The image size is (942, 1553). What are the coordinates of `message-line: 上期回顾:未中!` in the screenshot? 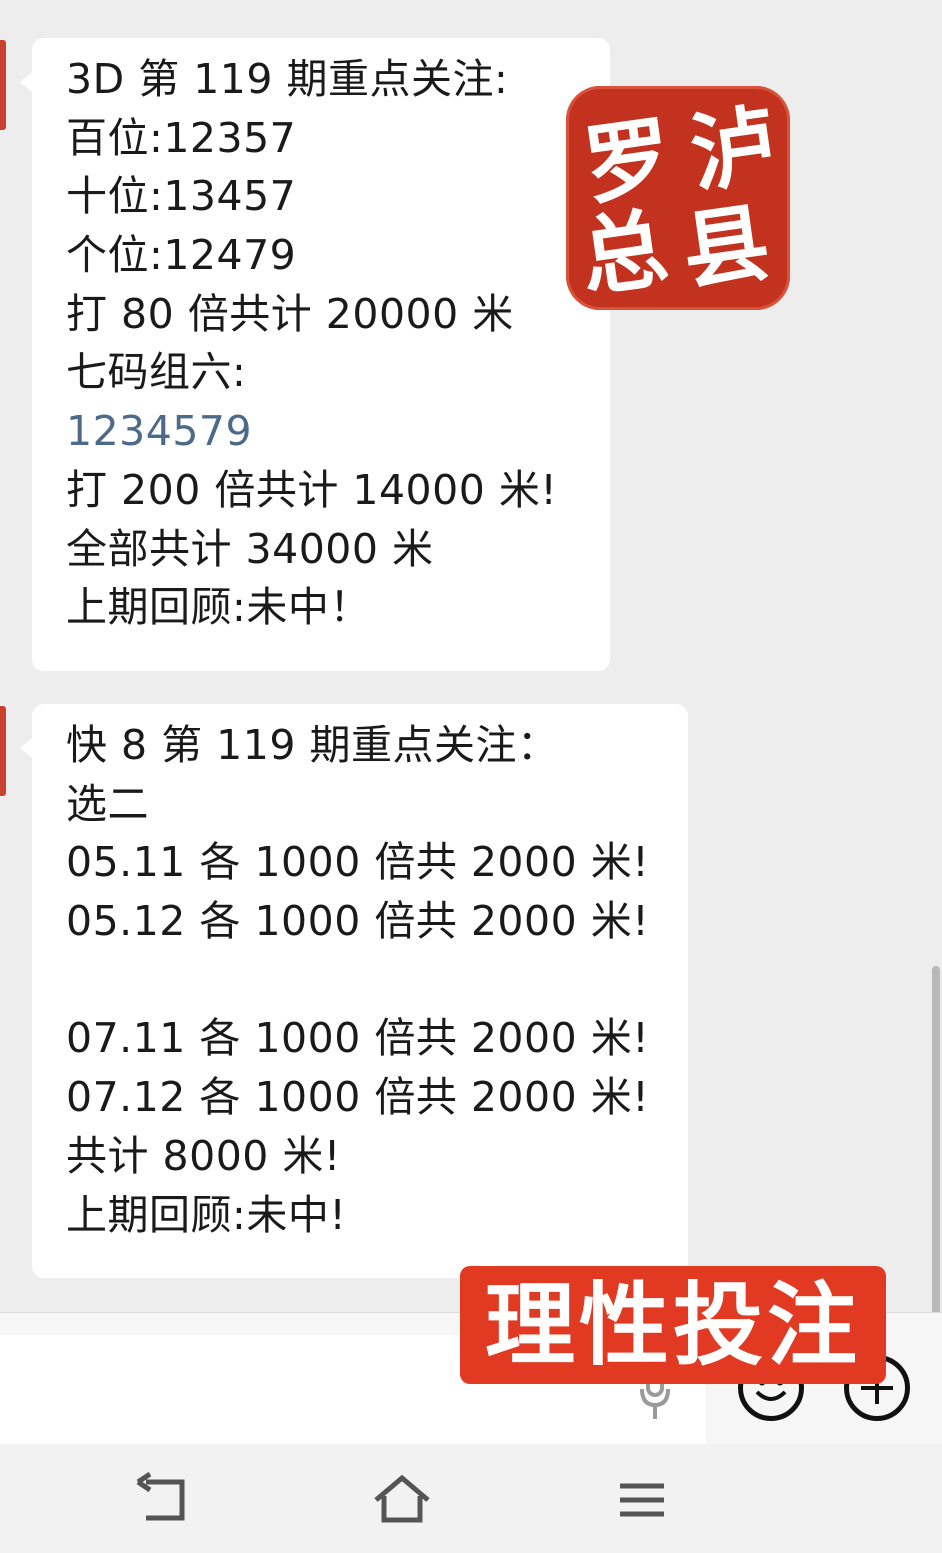 It's located at (206, 1214).